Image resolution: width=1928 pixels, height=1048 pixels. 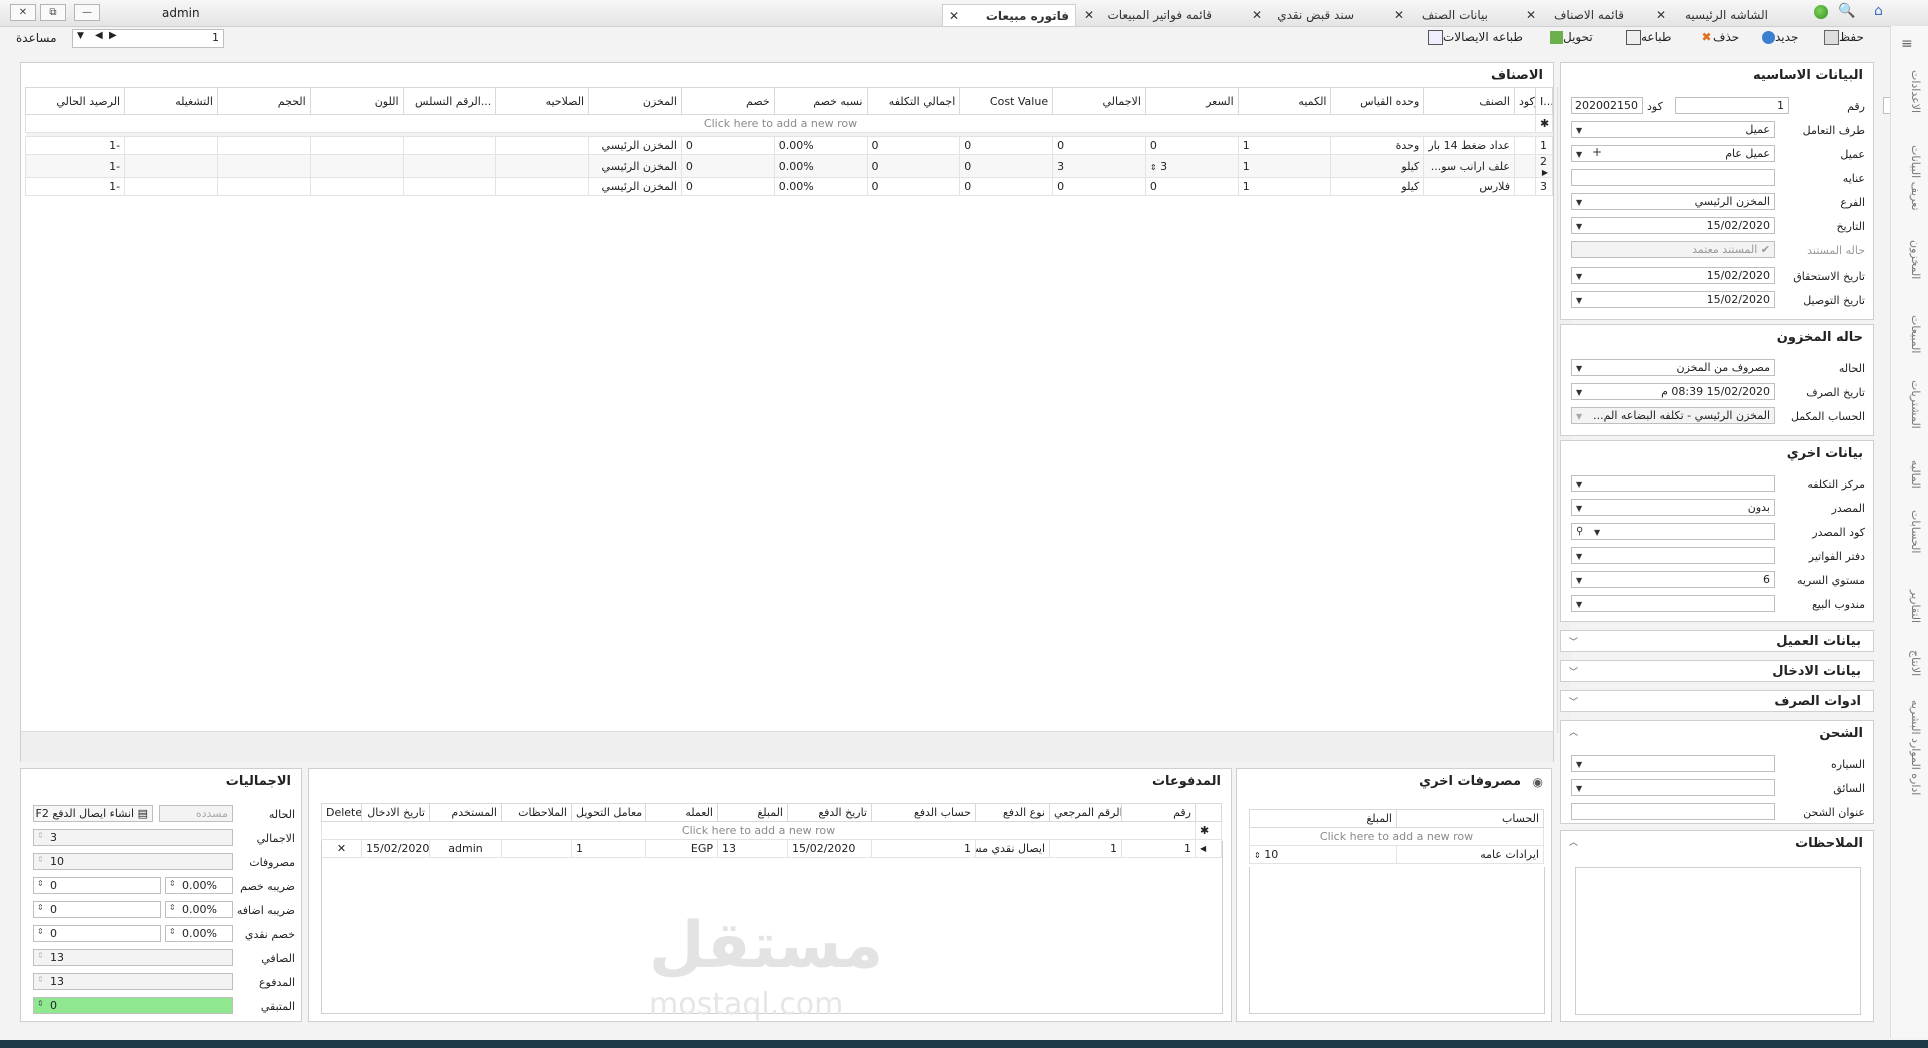 I want to click on cell-color, so click(x=356, y=166).